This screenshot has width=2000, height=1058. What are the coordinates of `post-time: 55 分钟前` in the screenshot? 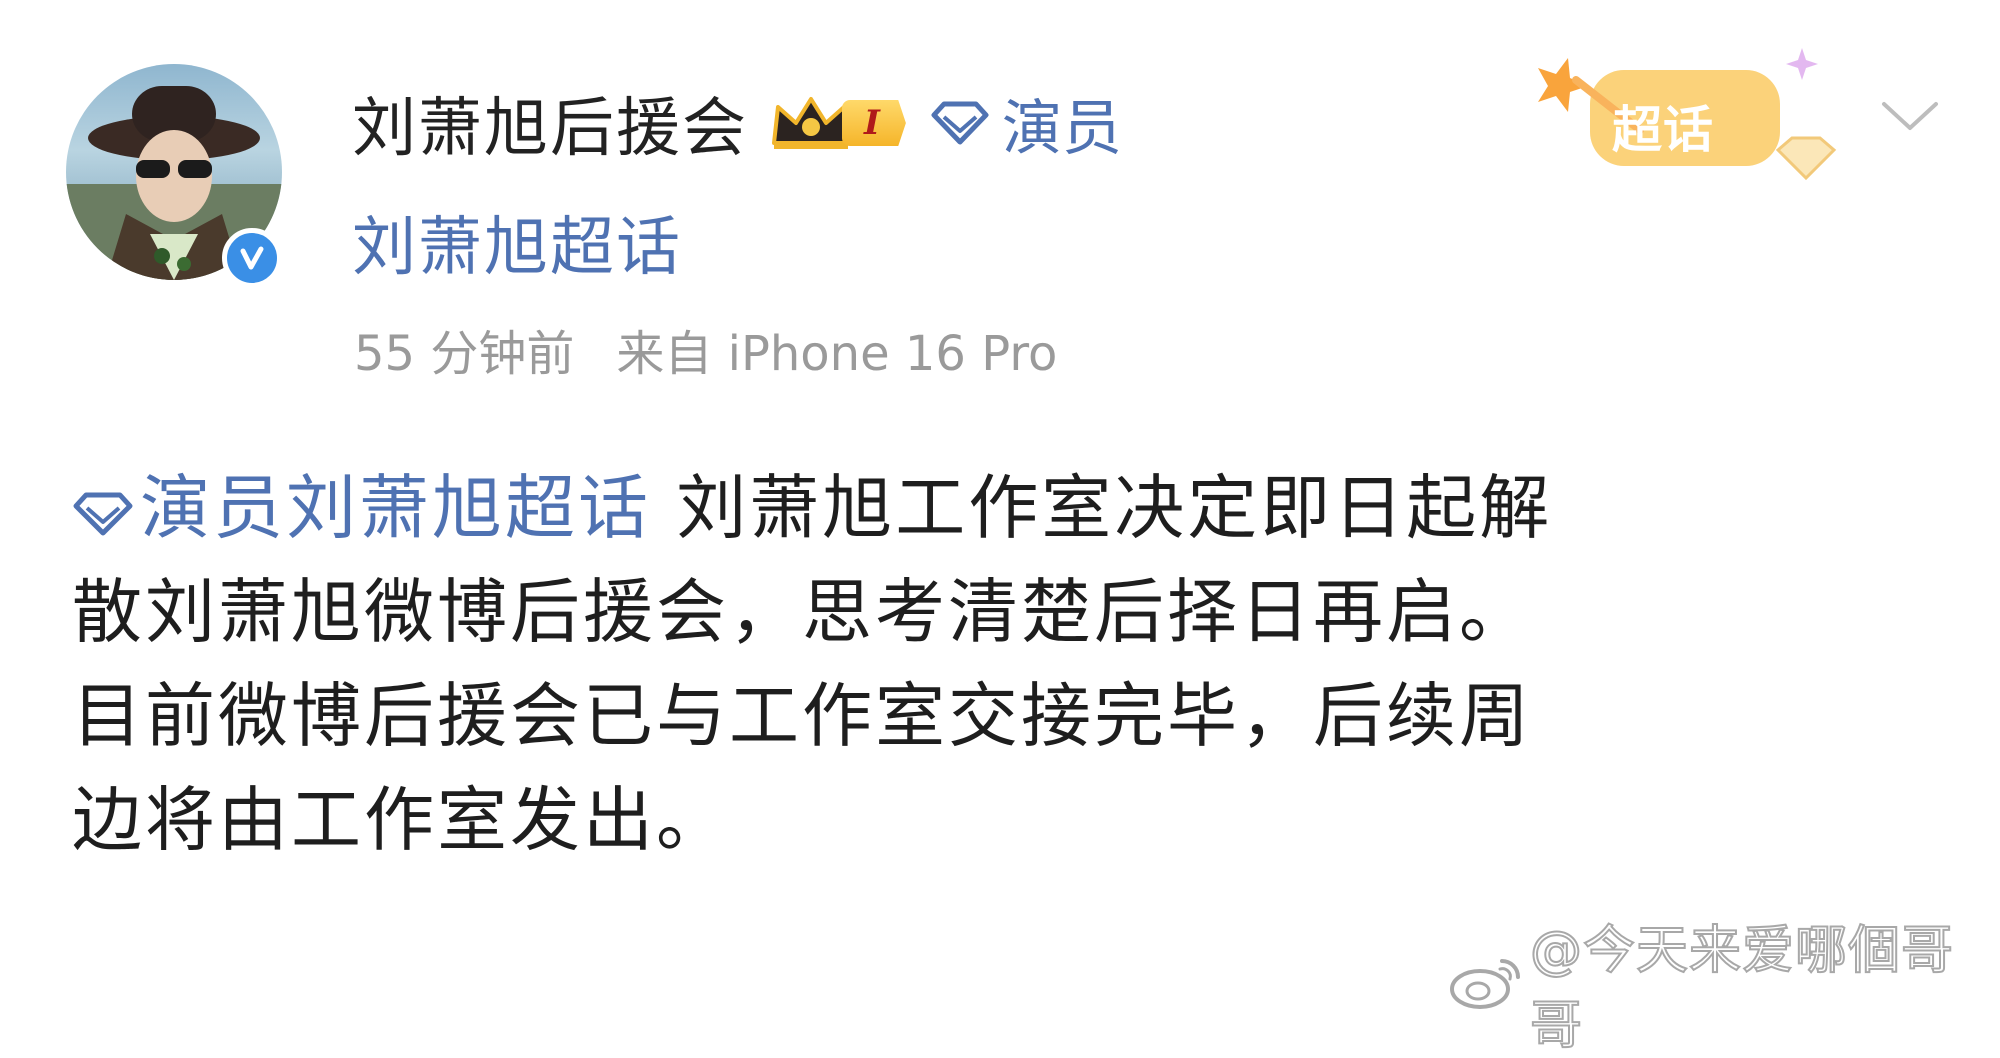 It's located at (464, 354).